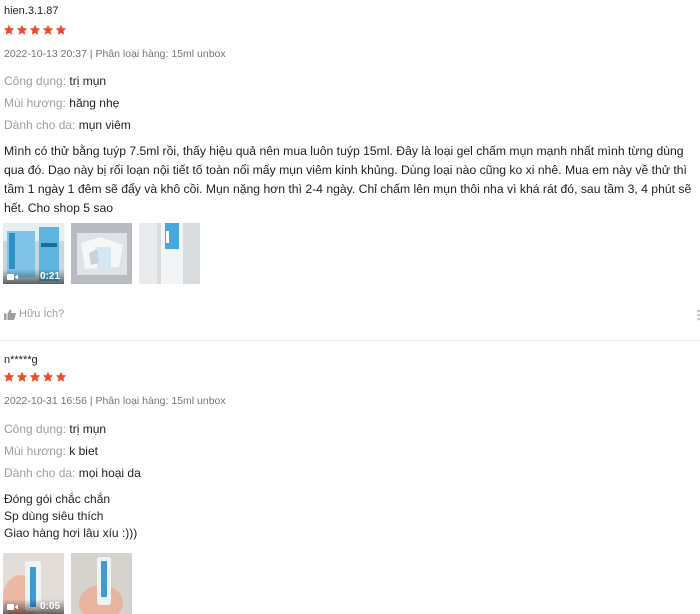  Describe the element at coordinates (31, 11) in the screenshot. I see `reviewer-username: hien.3.1.87` at that location.